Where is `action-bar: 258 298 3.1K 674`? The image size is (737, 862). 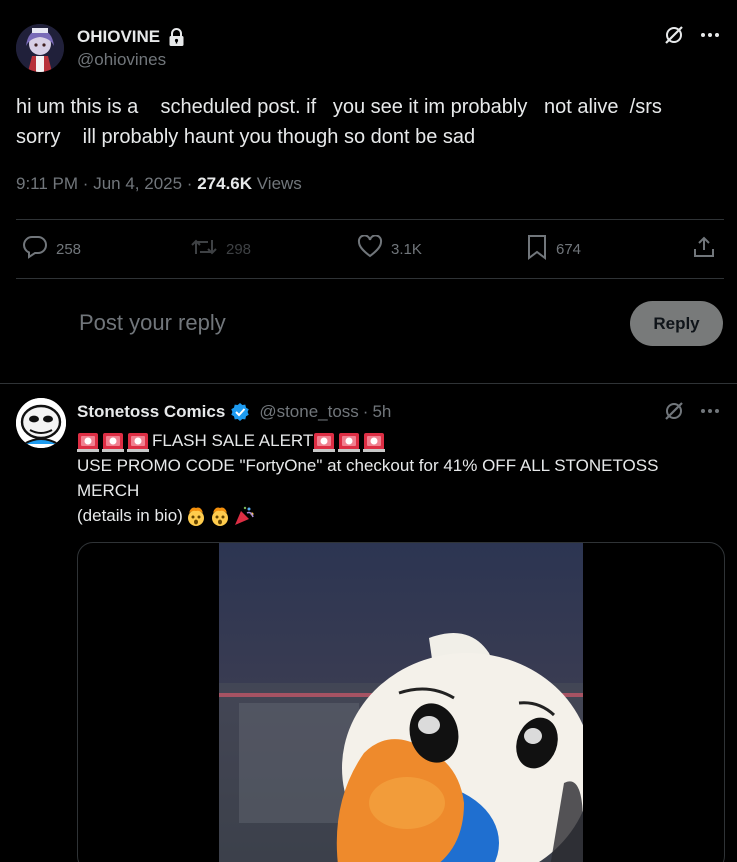
action-bar: 258 298 3.1K 674 is located at coordinates (370, 249).